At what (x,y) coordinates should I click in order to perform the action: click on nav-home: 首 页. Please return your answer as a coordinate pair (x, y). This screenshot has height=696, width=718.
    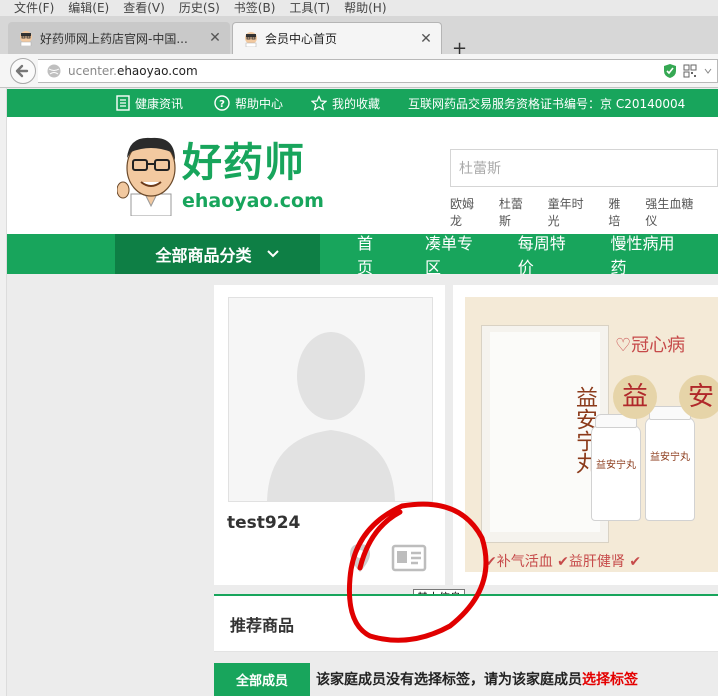
    Looking at the image, I should click on (374, 254).